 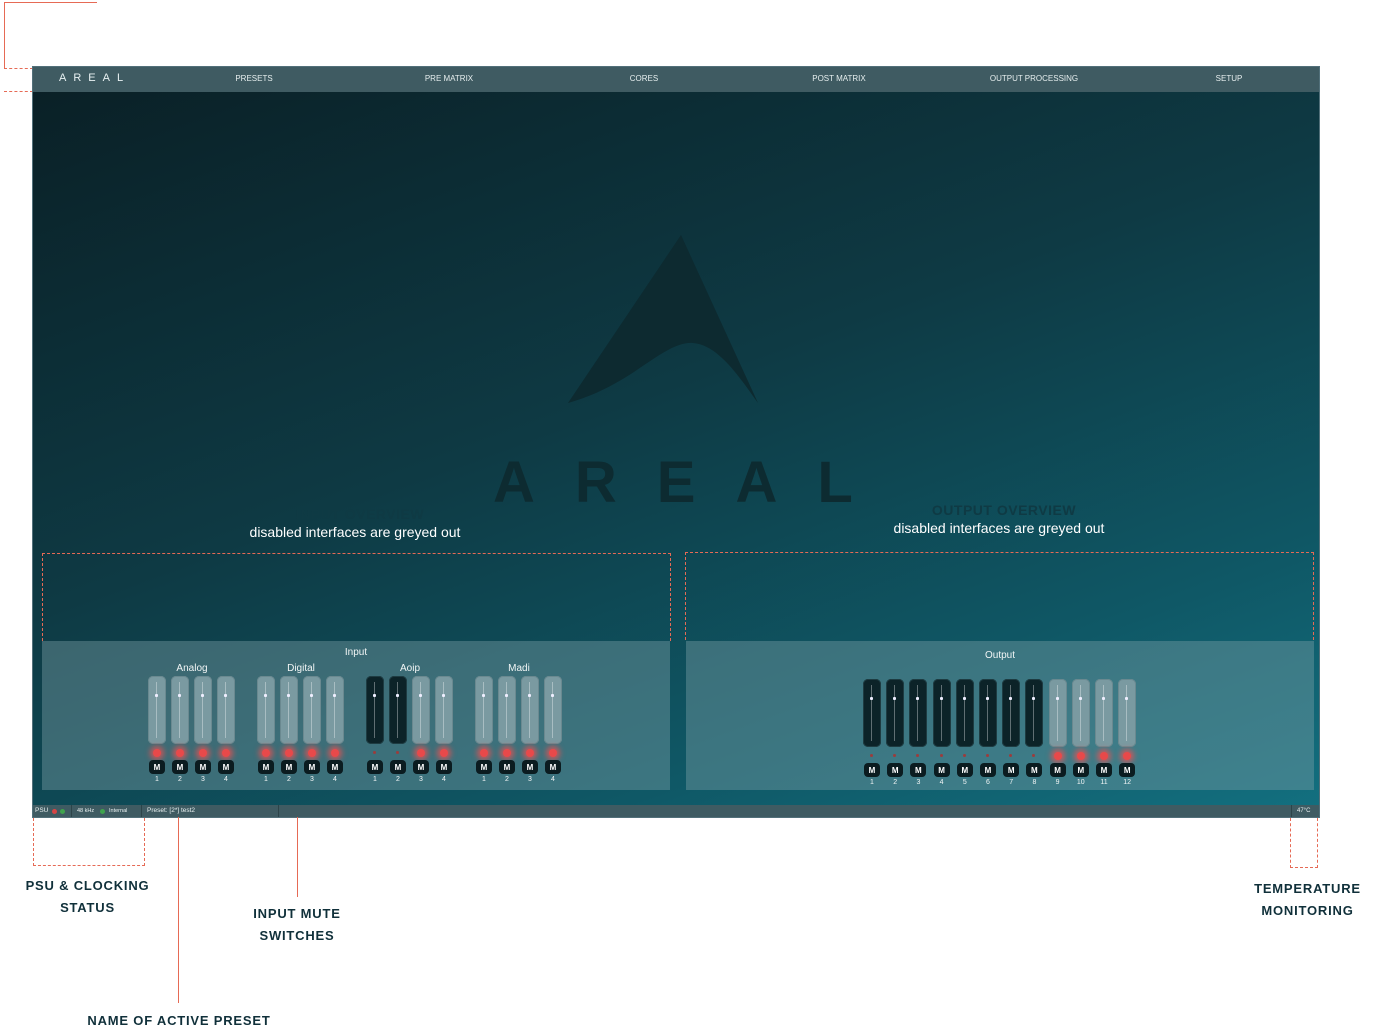 I want to click on active-preset-name: Preset: [2*] test2, so click(x=171, y=810).